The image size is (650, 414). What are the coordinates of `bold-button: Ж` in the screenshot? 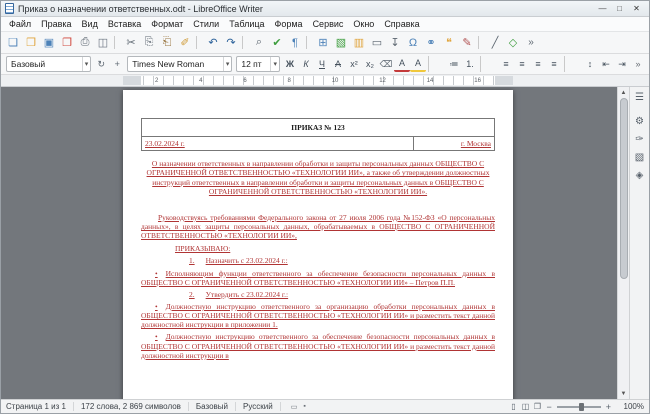 It's located at (290, 64).